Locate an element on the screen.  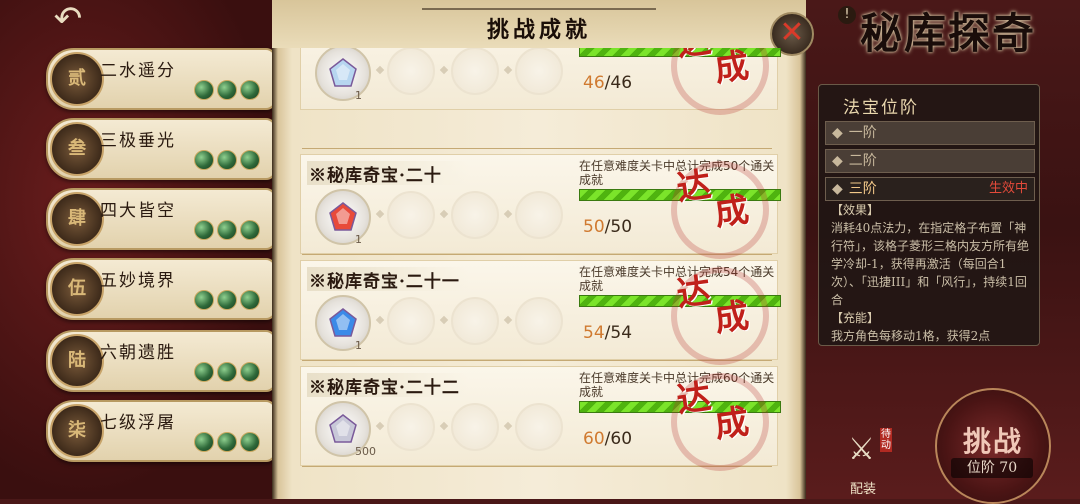
progress-text: 54/54 is located at coordinates (607, 333).